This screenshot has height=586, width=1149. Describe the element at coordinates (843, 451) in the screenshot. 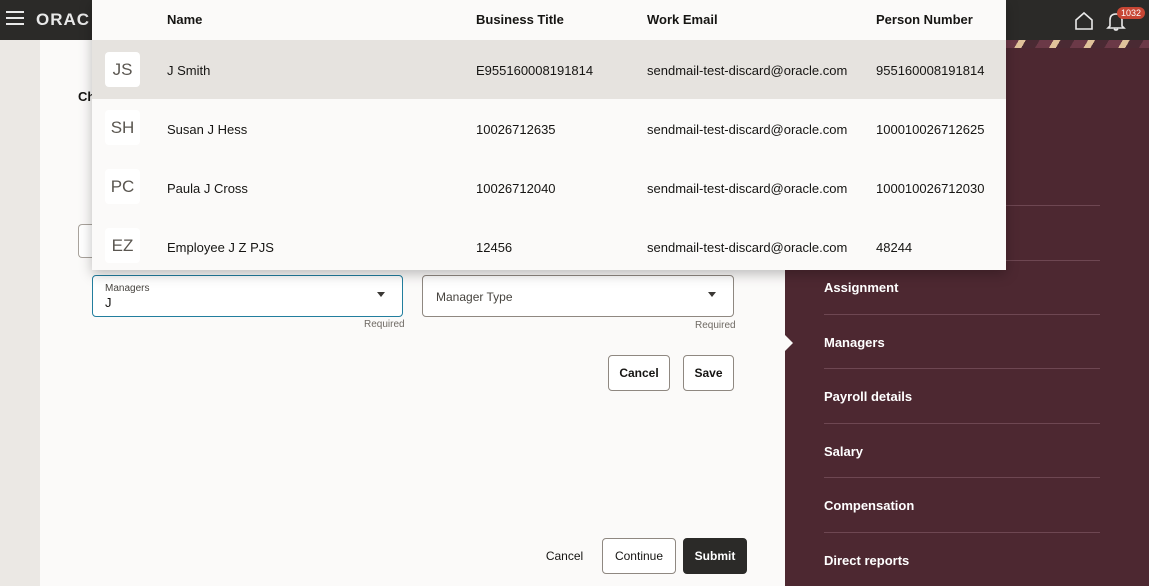

I see `nav-item-salary: Salary` at that location.